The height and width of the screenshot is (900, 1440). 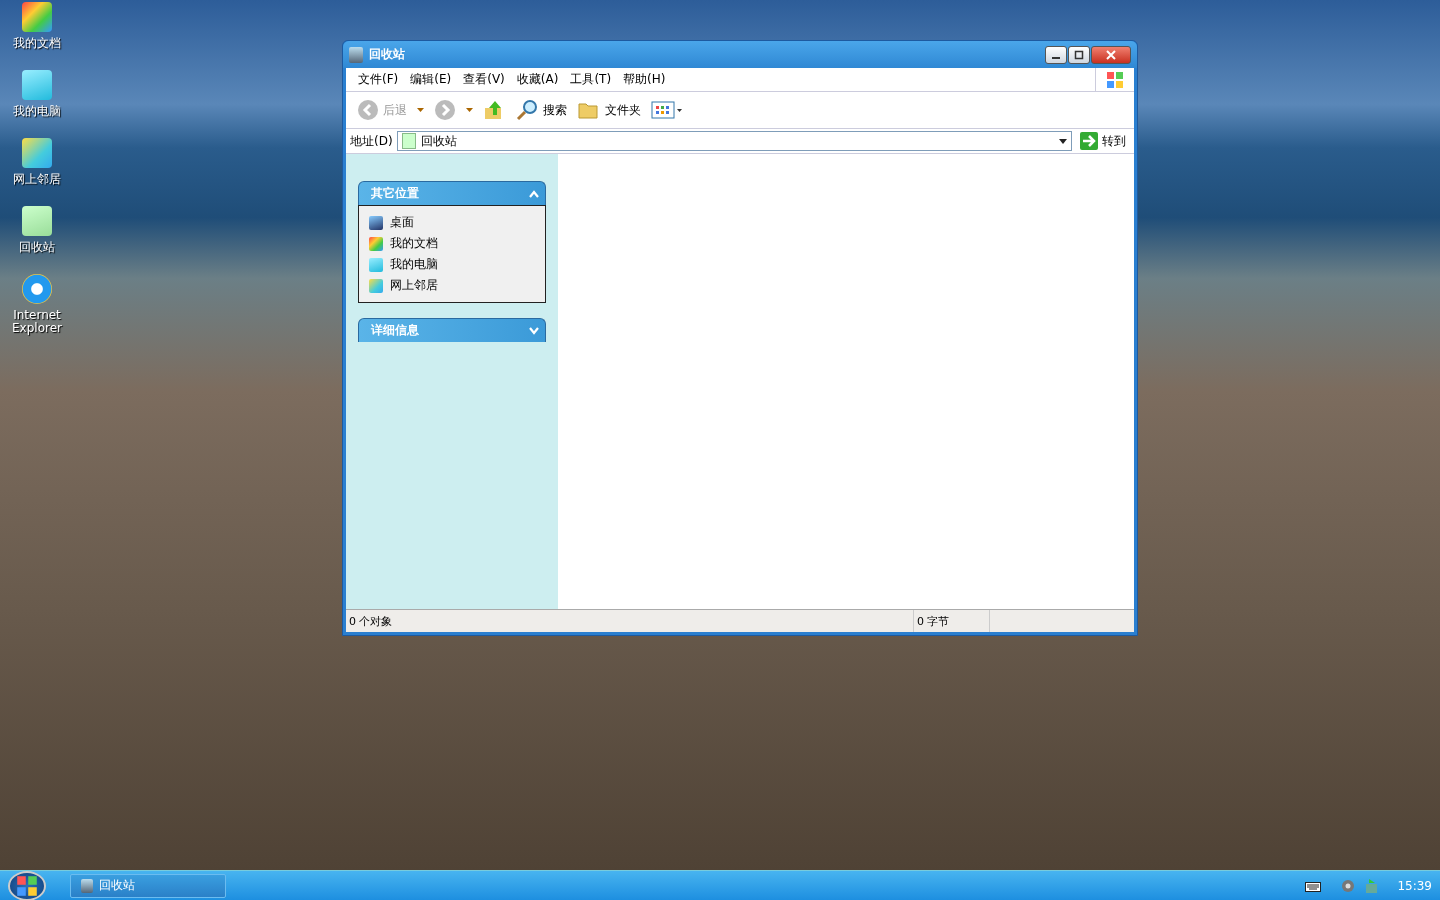 What do you see at coordinates (527, 110) in the screenshot?
I see `search-icon` at bounding box center [527, 110].